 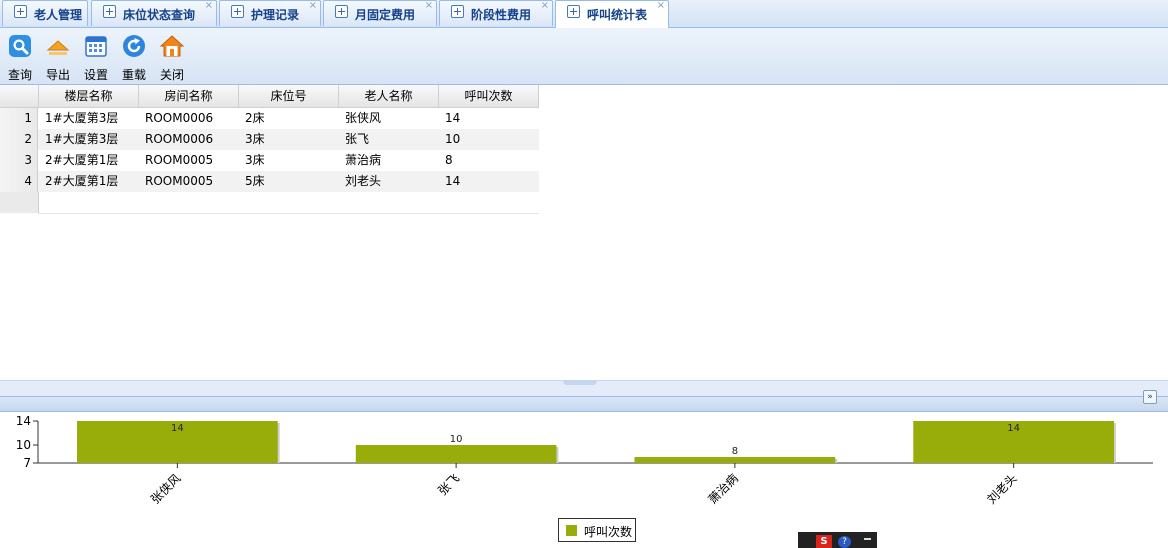 What do you see at coordinates (844, 542) in the screenshot?
I see `ime-help-icon: ?` at bounding box center [844, 542].